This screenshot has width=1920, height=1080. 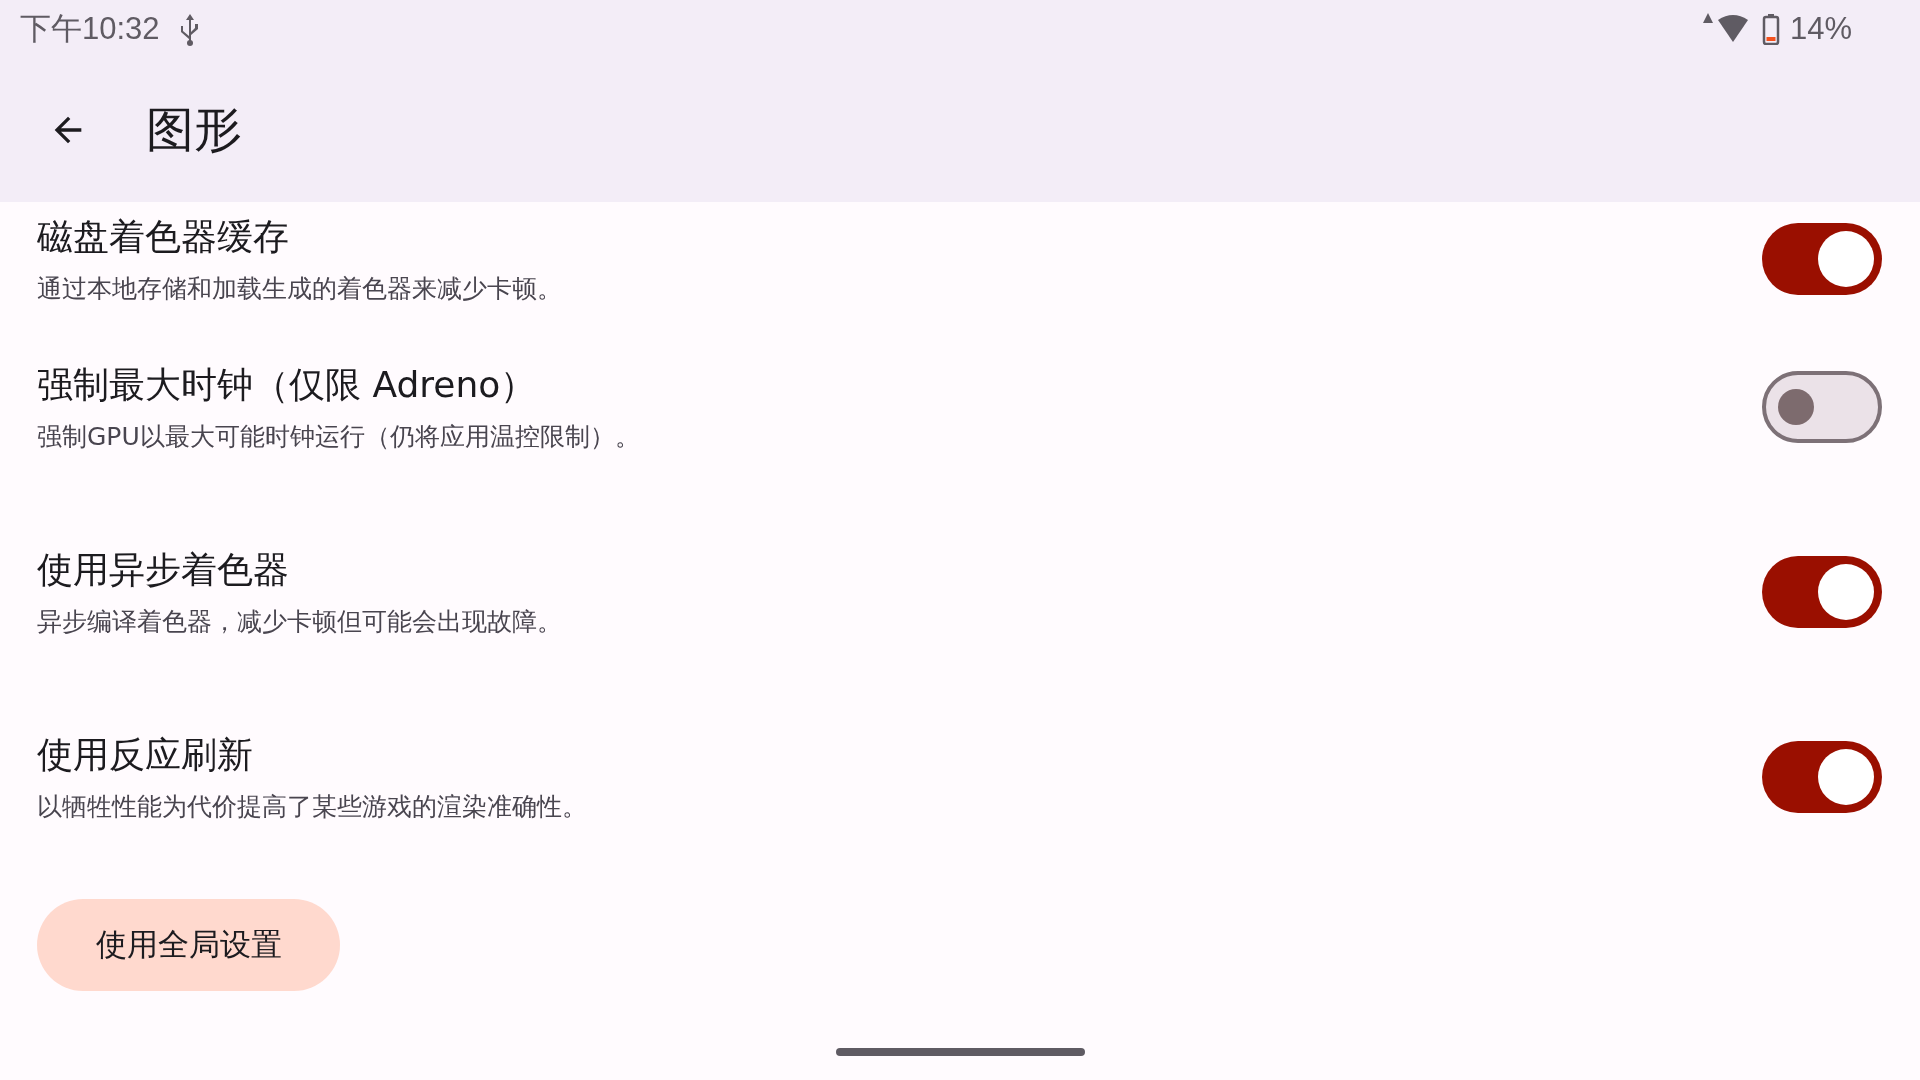 What do you see at coordinates (188, 945) in the screenshot?
I see `use-global-settings-button: 使用全局设置` at bounding box center [188, 945].